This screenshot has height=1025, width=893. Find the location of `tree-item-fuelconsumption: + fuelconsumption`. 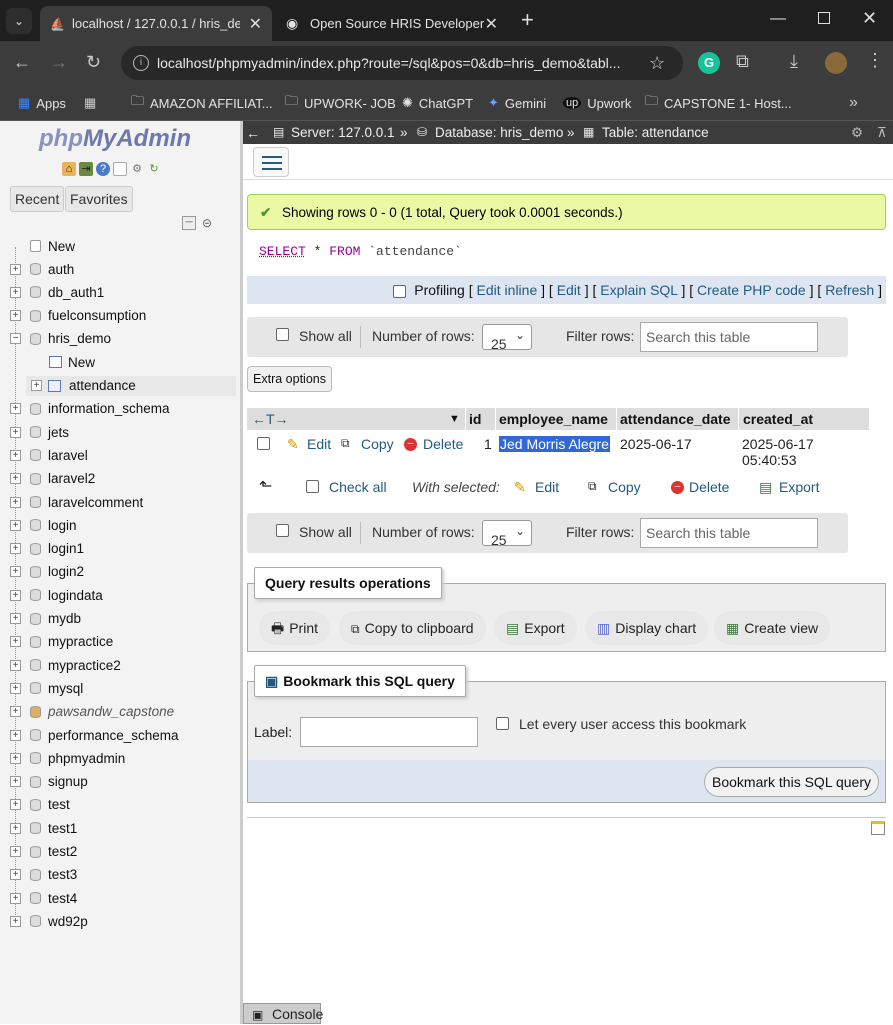

tree-item-fuelconsumption: + fuelconsumption is located at coordinates (120, 316).